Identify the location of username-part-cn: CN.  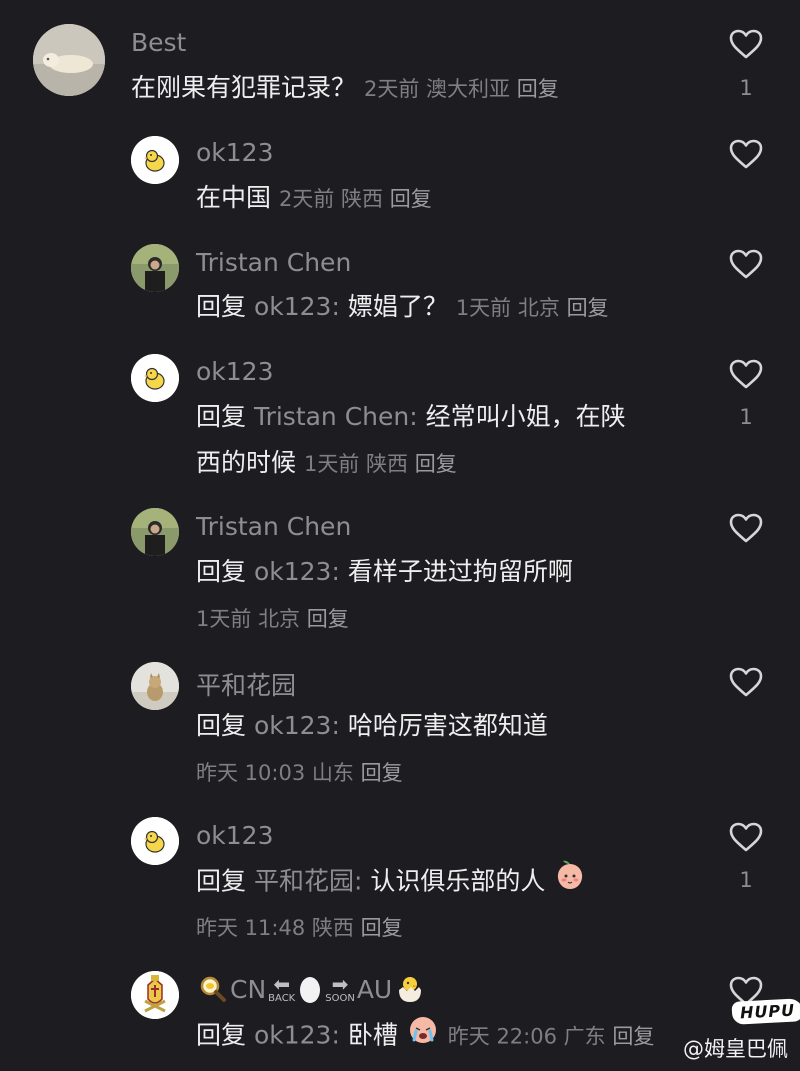
(248, 989).